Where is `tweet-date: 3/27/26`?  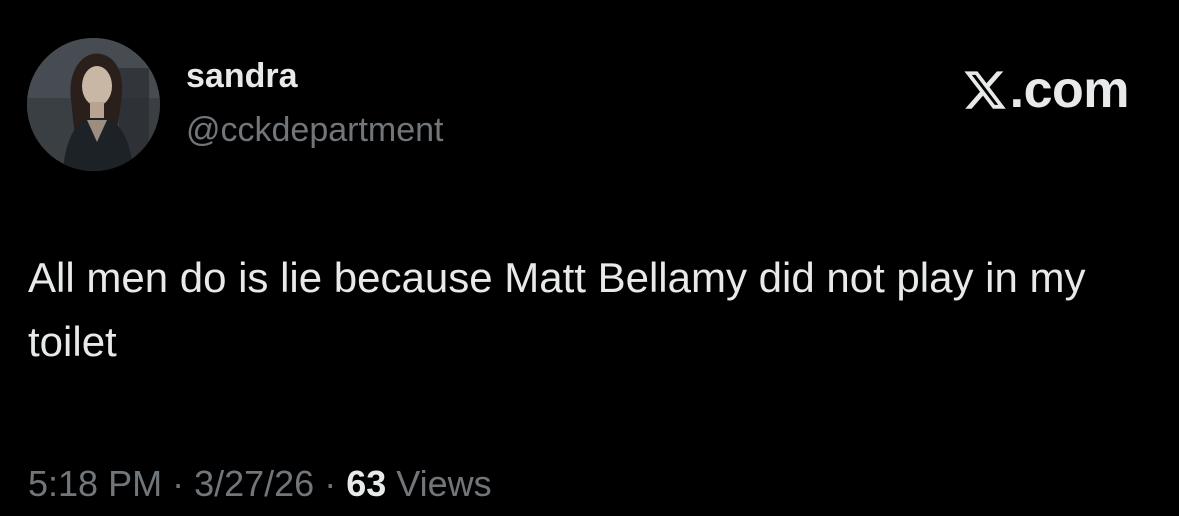
tweet-date: 3/27/26 is located at coordinates (254, 483).